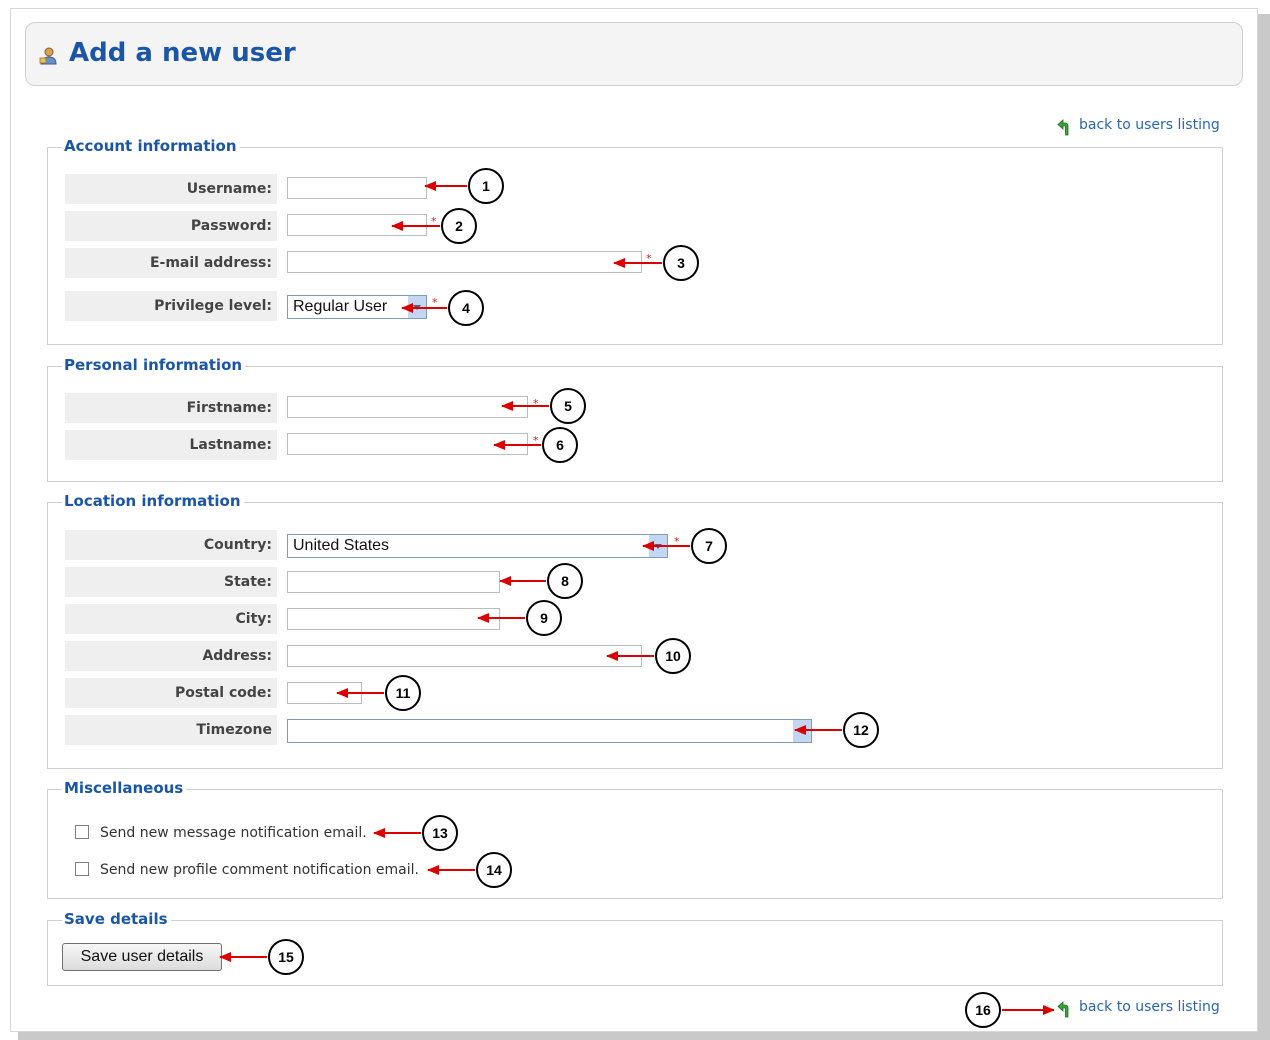 The height and width of the screenshot is (1040, 1270). Describe the element at coordinates (983, 1010) in the screenshot. I see `annotation-number: 16` at that location.